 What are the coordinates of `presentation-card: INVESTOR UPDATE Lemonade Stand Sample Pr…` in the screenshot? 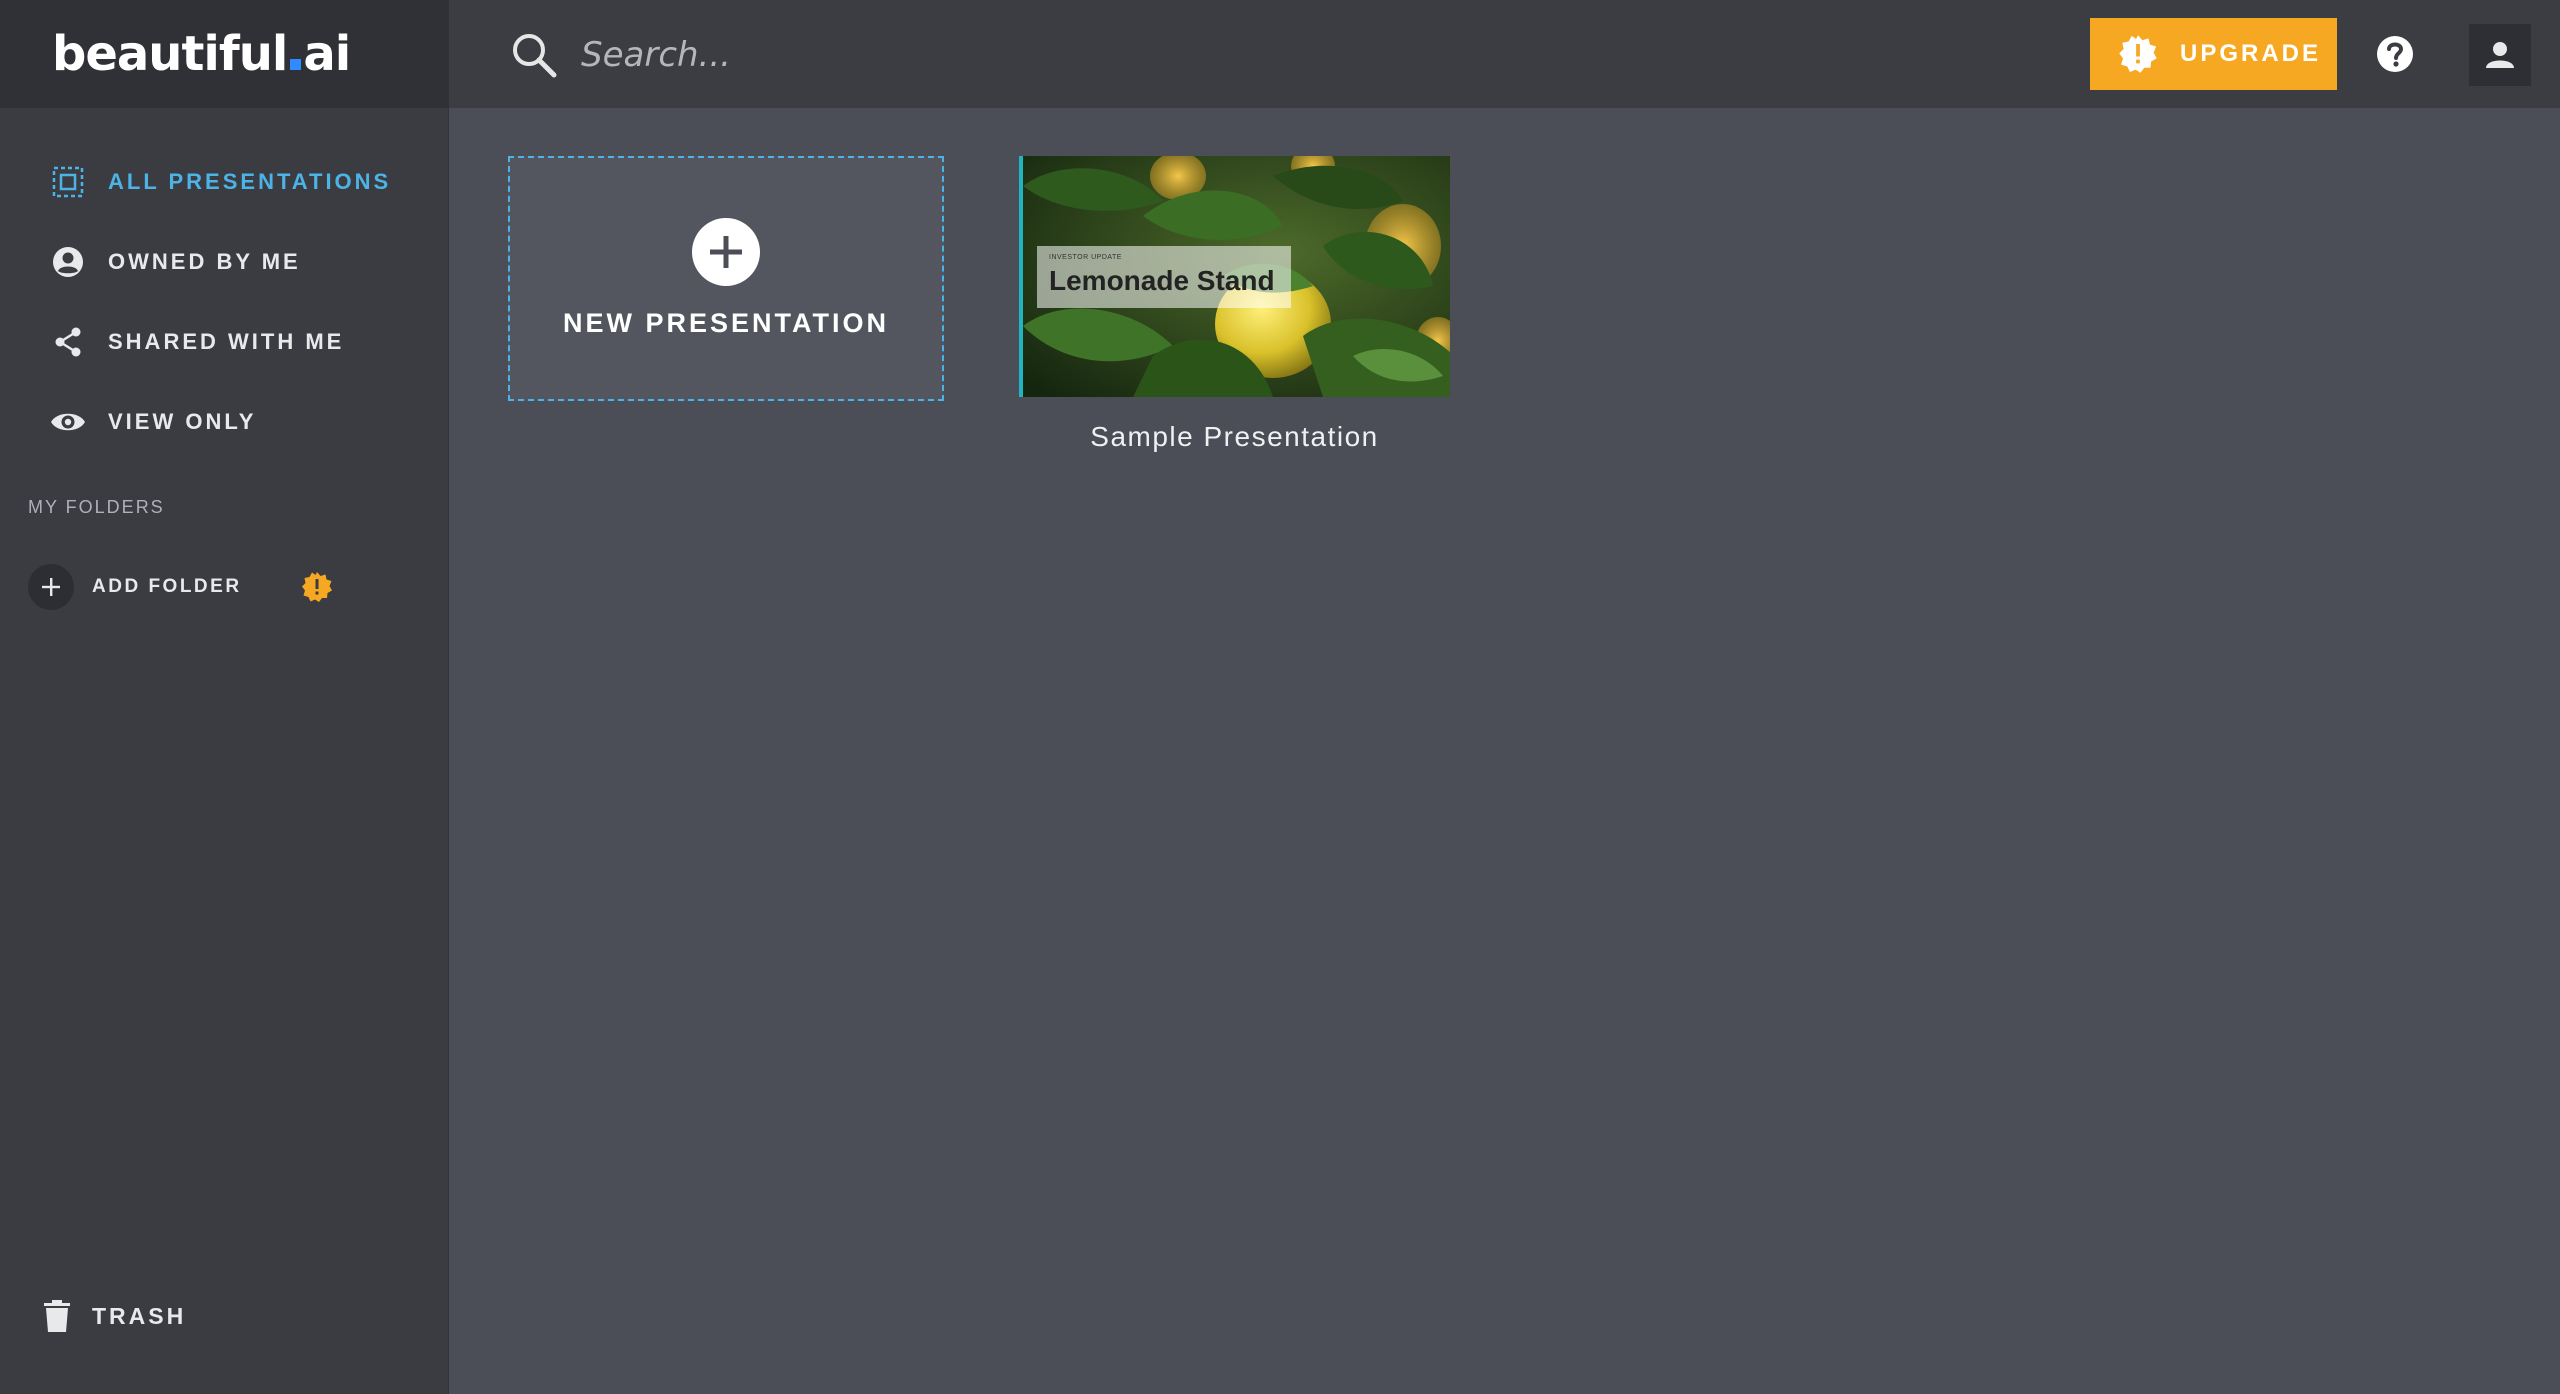 It's located at (1234, 304).